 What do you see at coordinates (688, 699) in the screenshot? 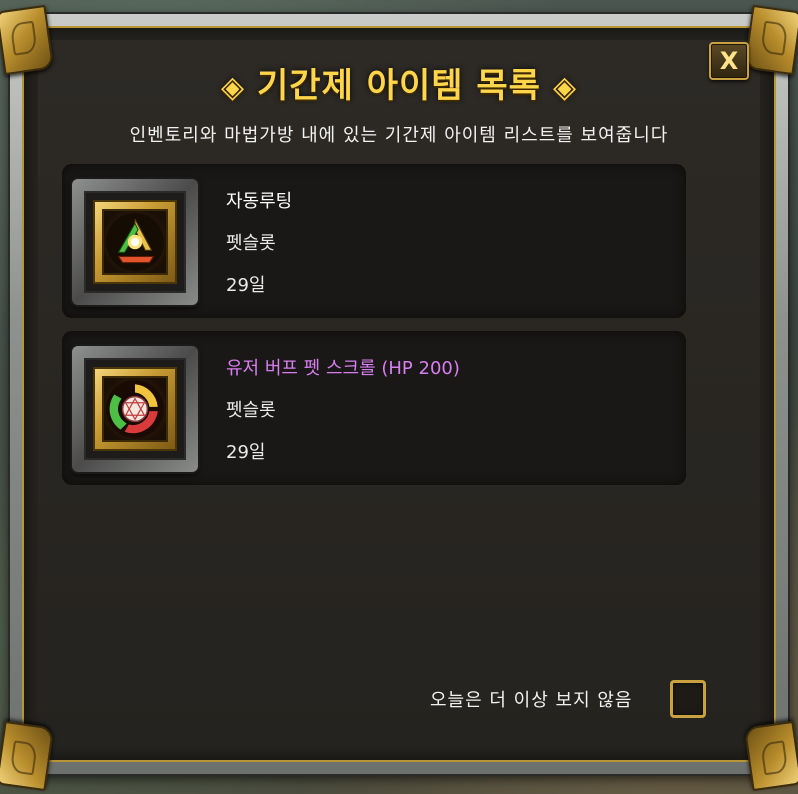
I see `dont-show-today-checkbox` at bounding box center [688, 699].